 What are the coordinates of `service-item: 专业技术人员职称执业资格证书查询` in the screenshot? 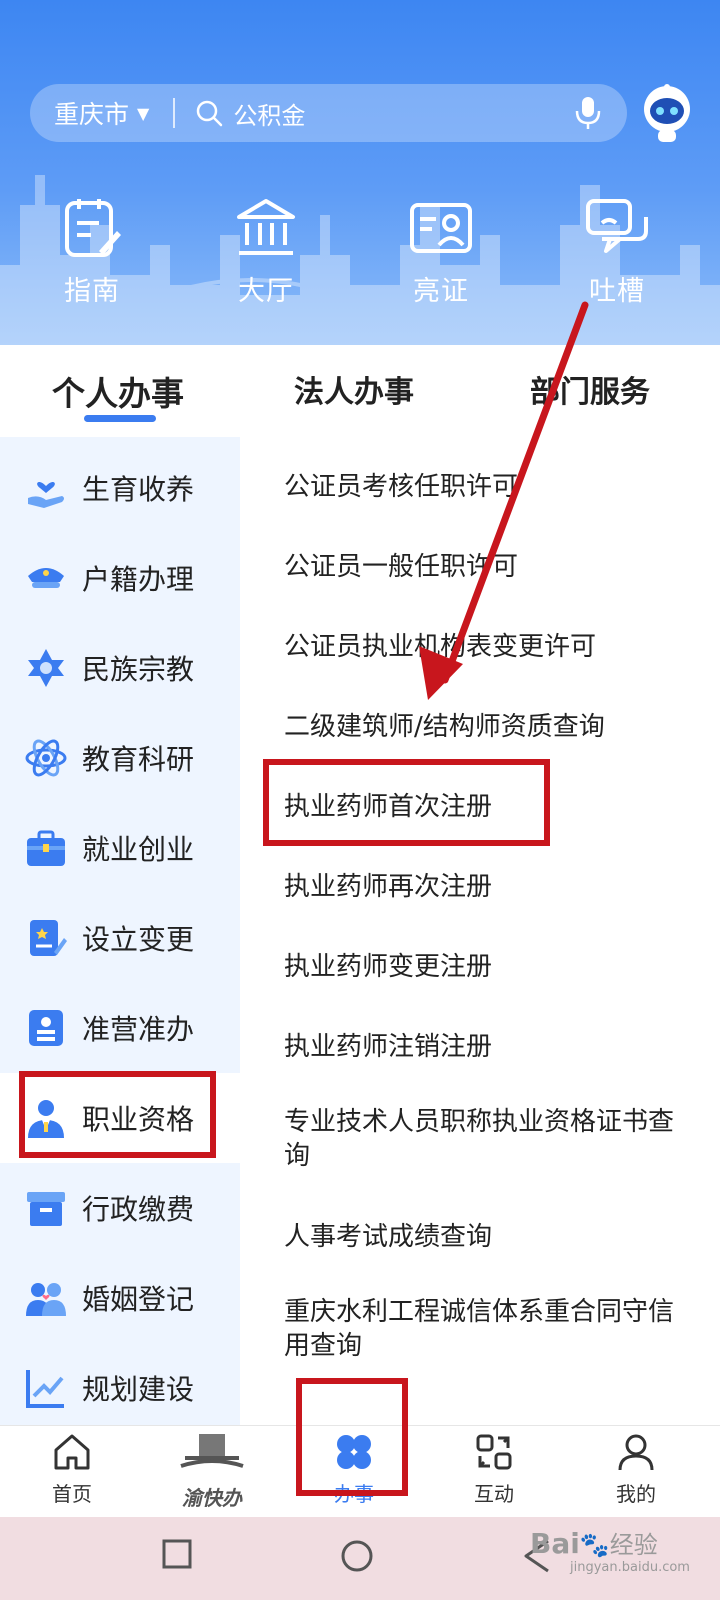 It's located at (489, 1139).